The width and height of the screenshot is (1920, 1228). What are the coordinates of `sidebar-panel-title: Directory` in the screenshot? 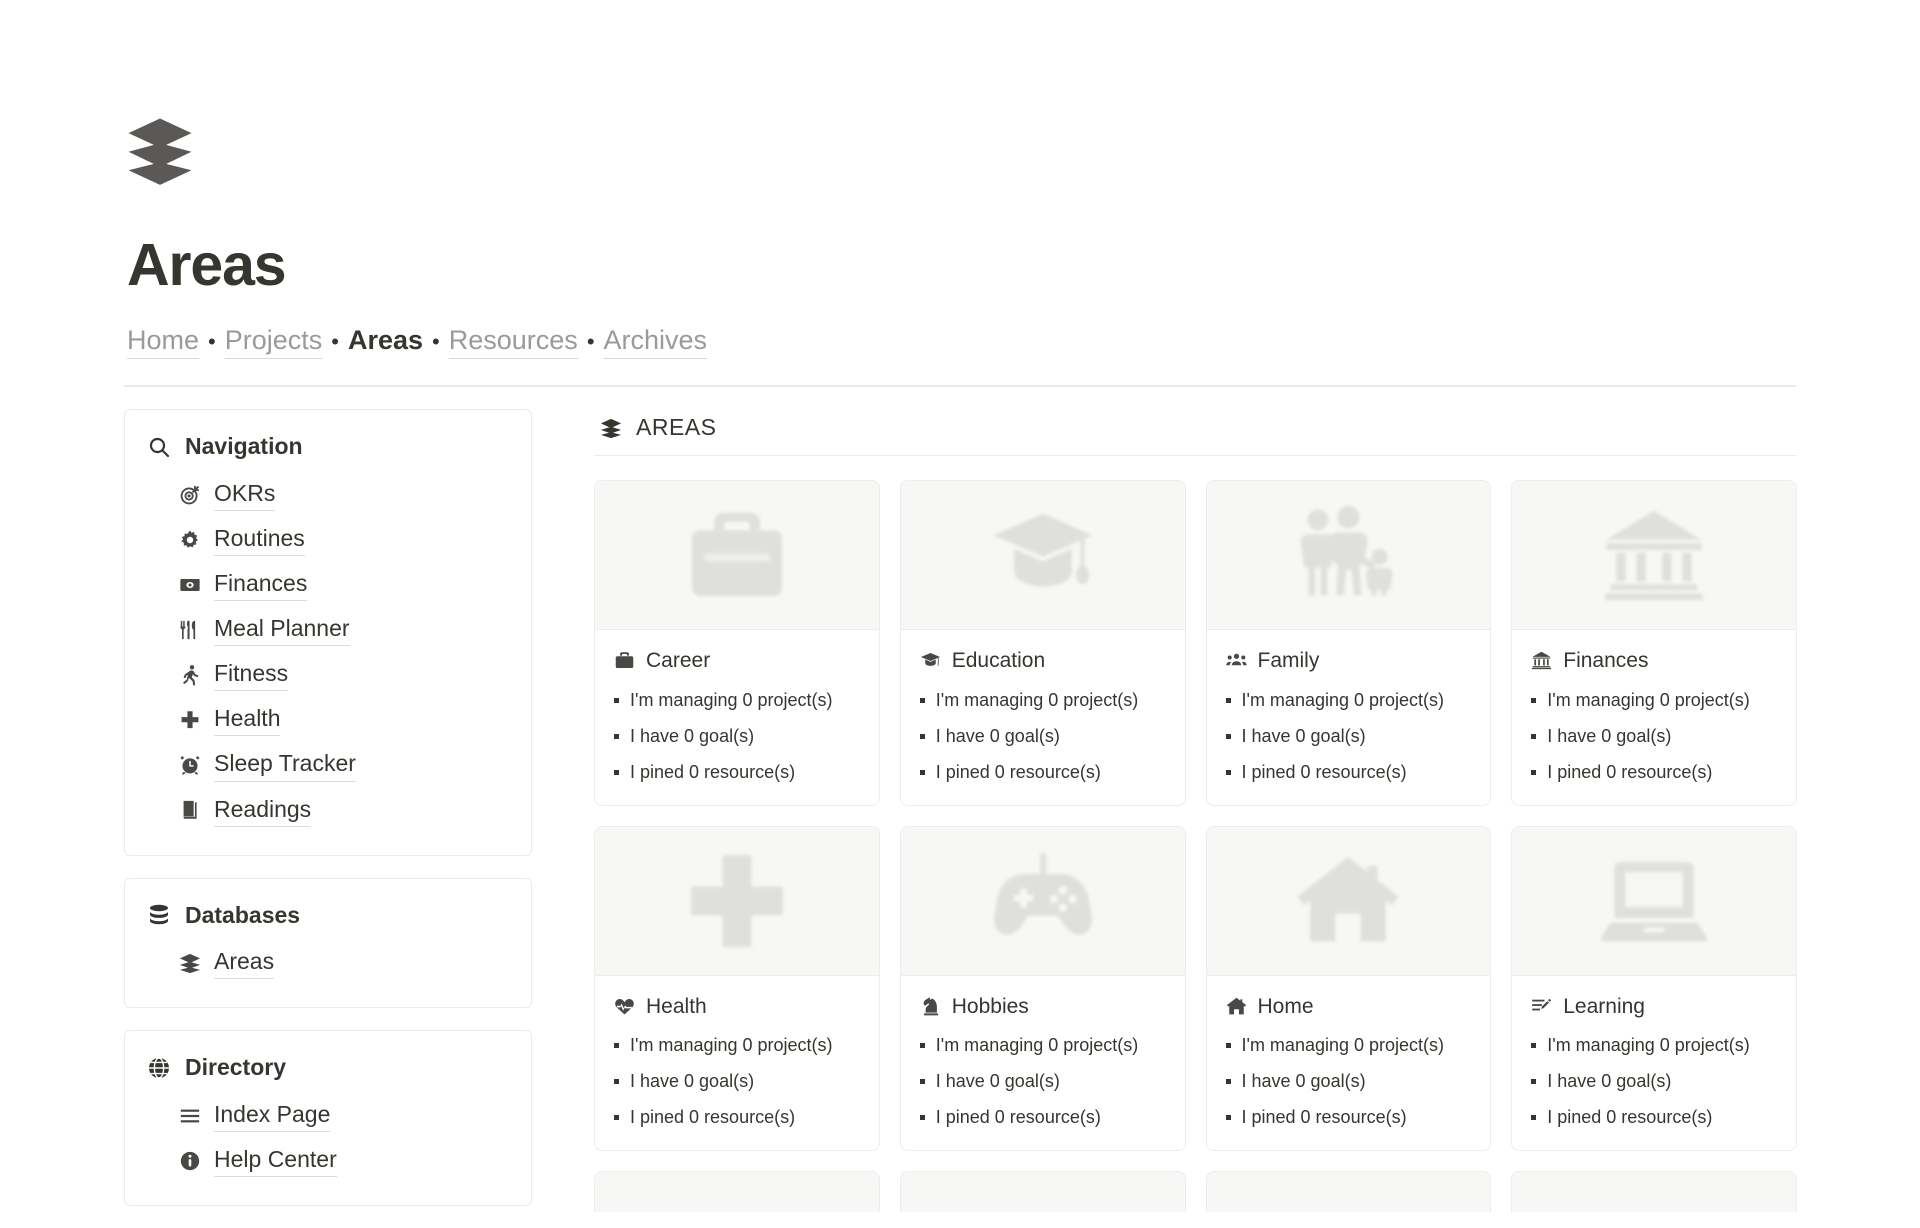 It's located at (235, 1067).